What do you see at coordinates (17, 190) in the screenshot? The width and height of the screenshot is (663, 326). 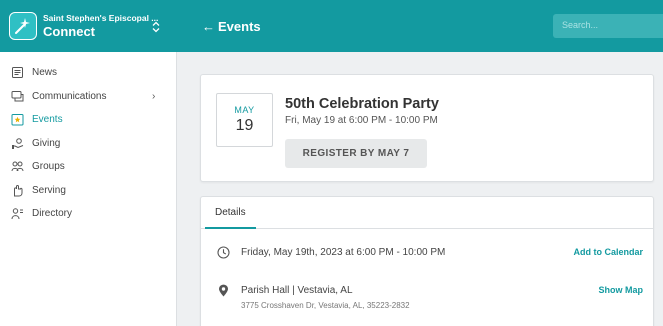 I see `serving-hand-icon` at bounding box center [17, 190].